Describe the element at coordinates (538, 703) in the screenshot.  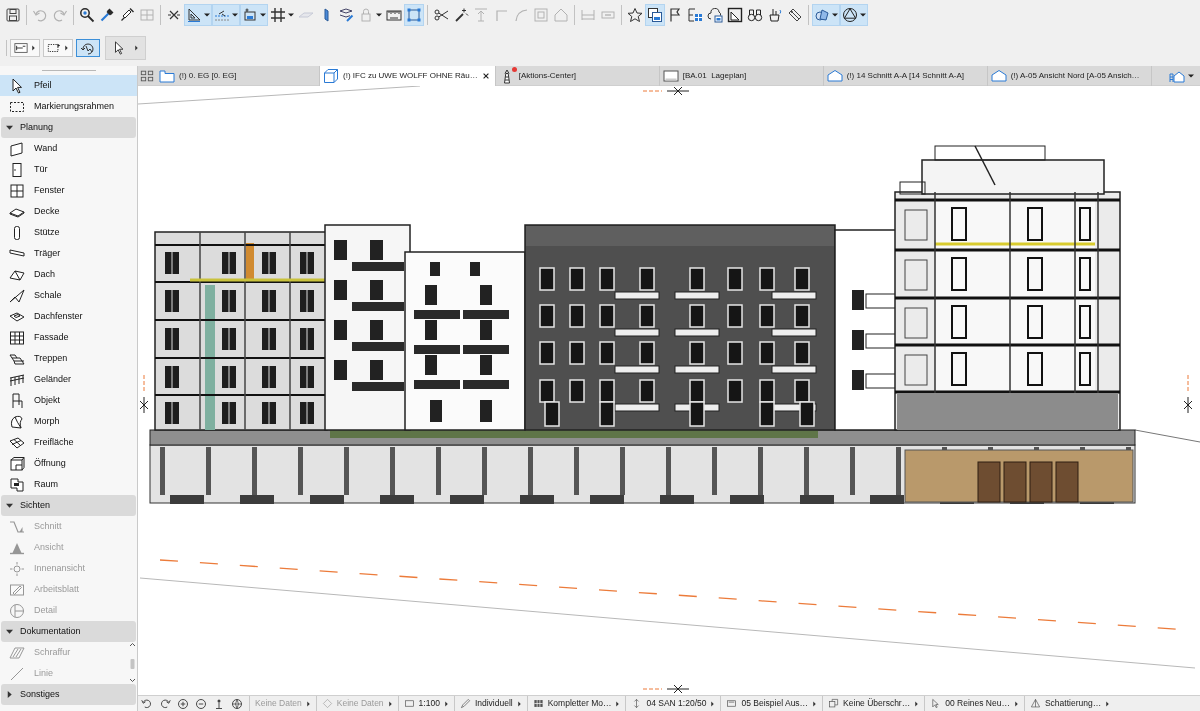
I see `filled-grid-icon` at that location.